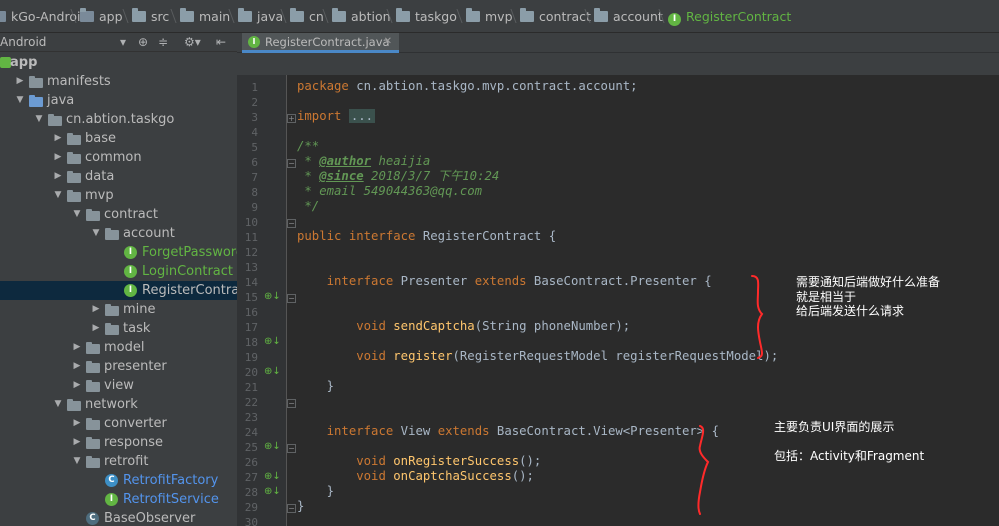  Describe the element at coordinates (849, 456) in the screenshot. I see `view-note-line-2: 包括：Activity和Fragment` at that location.